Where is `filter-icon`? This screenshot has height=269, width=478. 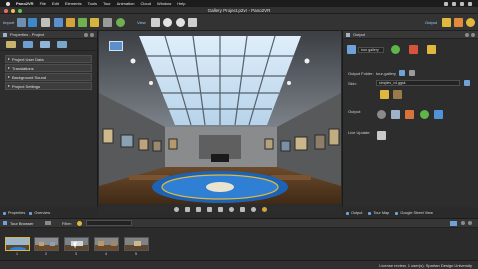 filter-icon is located at coordinates (79, 223).